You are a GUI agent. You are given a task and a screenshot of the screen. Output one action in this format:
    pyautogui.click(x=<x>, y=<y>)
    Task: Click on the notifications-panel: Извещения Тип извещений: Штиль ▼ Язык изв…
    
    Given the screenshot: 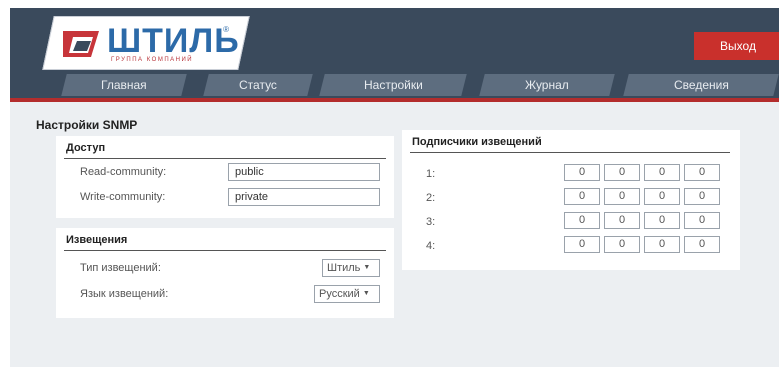 What is the action you would take?
    pyautogui.click(x=225, y=273)
    